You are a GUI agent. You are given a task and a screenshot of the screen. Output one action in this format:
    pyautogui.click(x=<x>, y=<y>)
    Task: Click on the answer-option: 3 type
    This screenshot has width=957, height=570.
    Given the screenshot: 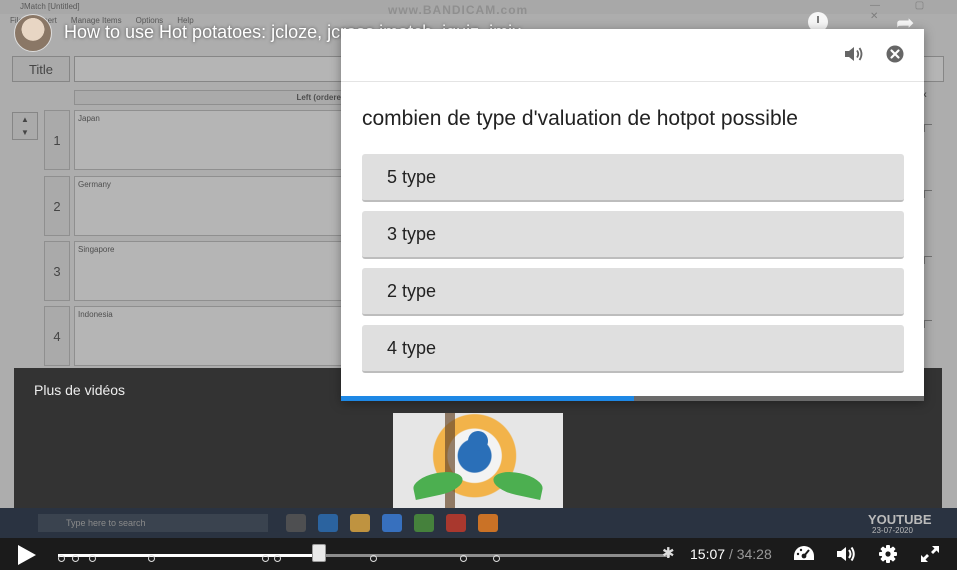 What is the action you would take?
    pyautogui.click(x=633, y=235)
    